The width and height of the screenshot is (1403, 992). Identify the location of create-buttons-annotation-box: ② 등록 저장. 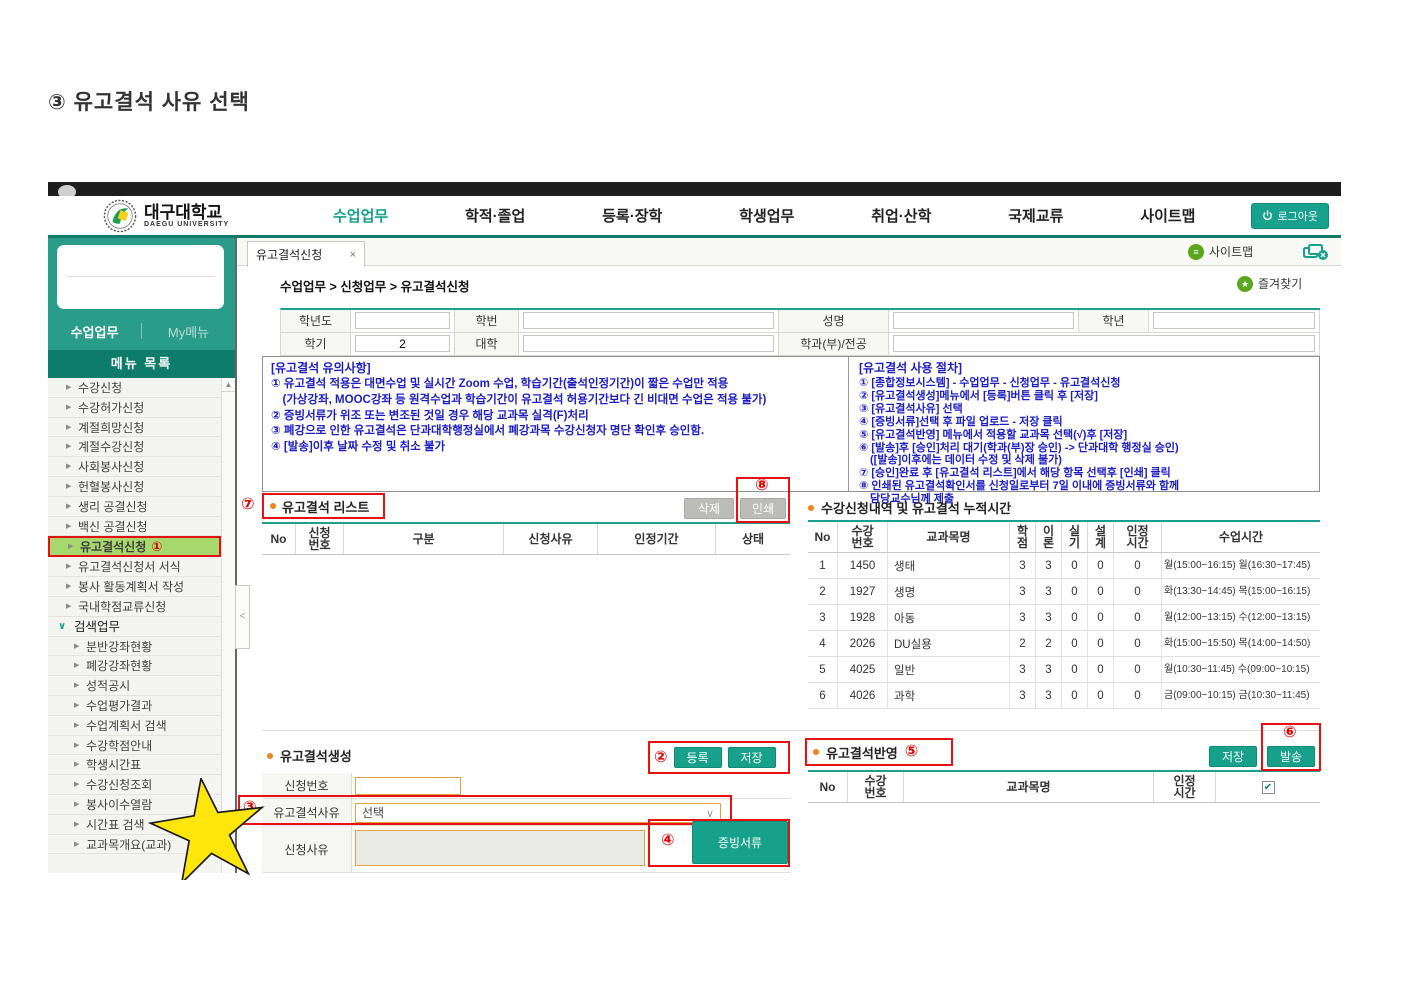
(719, 757).